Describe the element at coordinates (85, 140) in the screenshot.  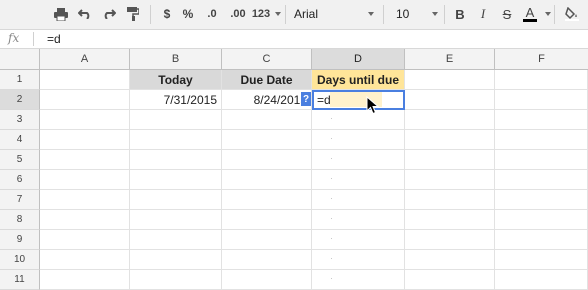
I see `cell-a4` at that location.